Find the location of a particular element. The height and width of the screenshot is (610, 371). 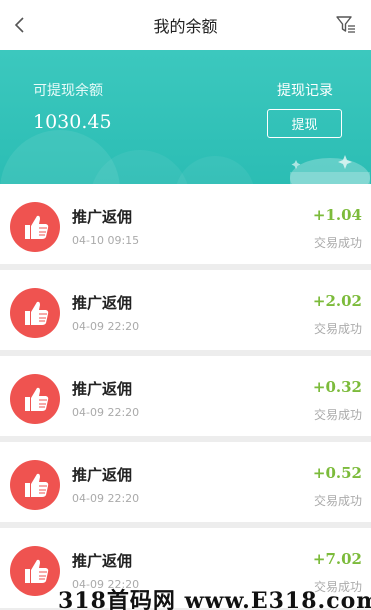

page-title: 我的余额 is located at coordinates (185, 26).